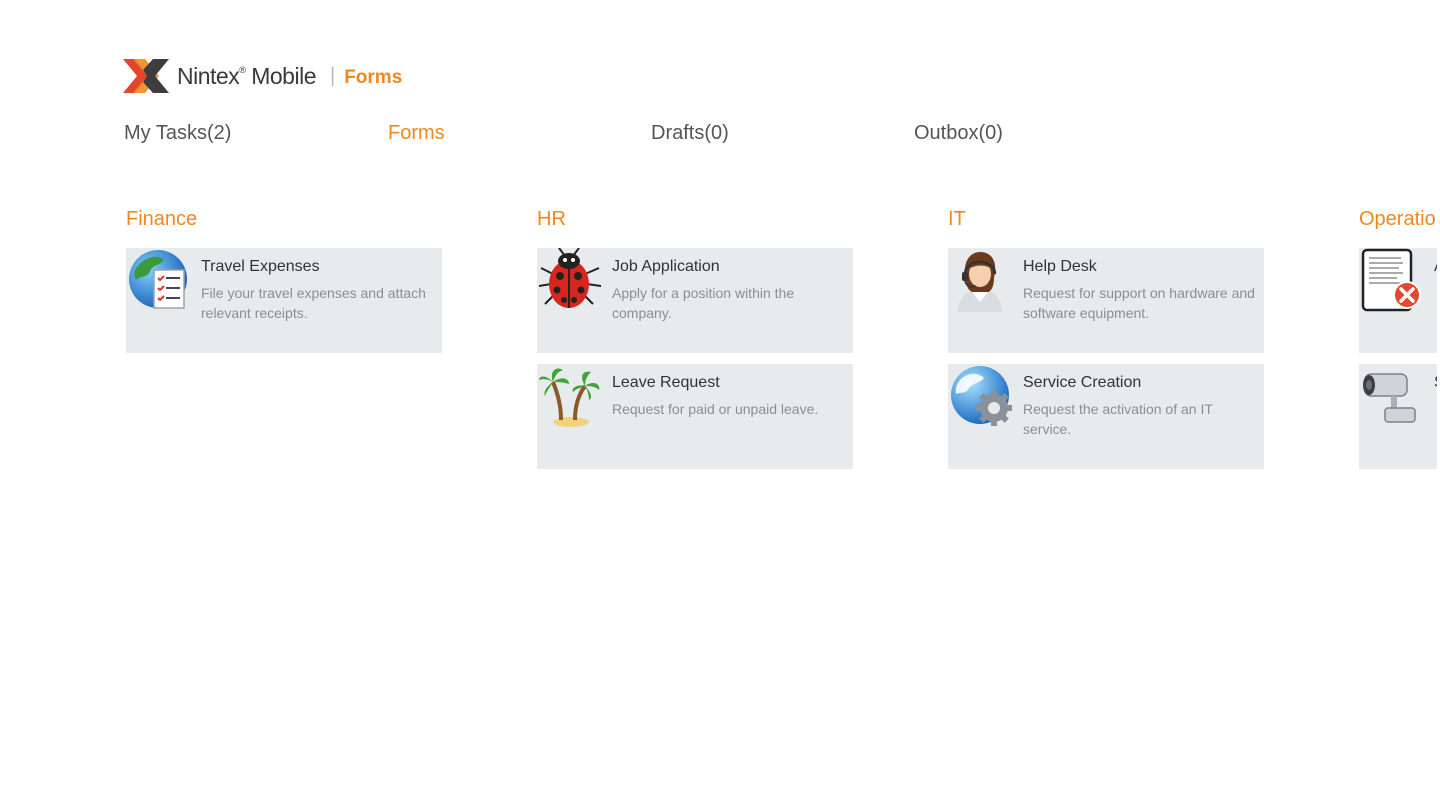  I want to click on form-title: Job Application, so click(666, 266).